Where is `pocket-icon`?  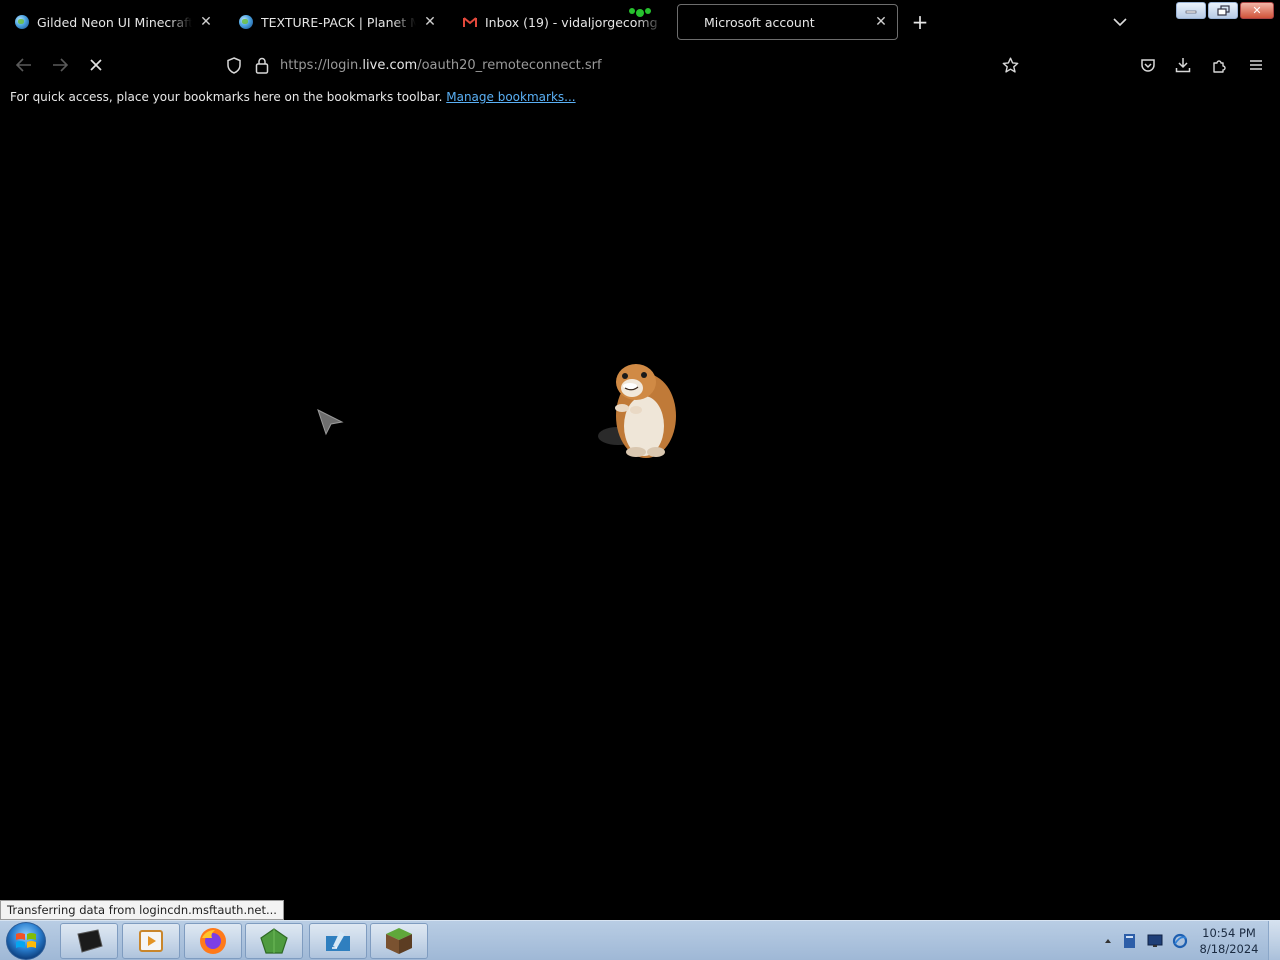
pocket-icon is located at coordinates (1148, 65).